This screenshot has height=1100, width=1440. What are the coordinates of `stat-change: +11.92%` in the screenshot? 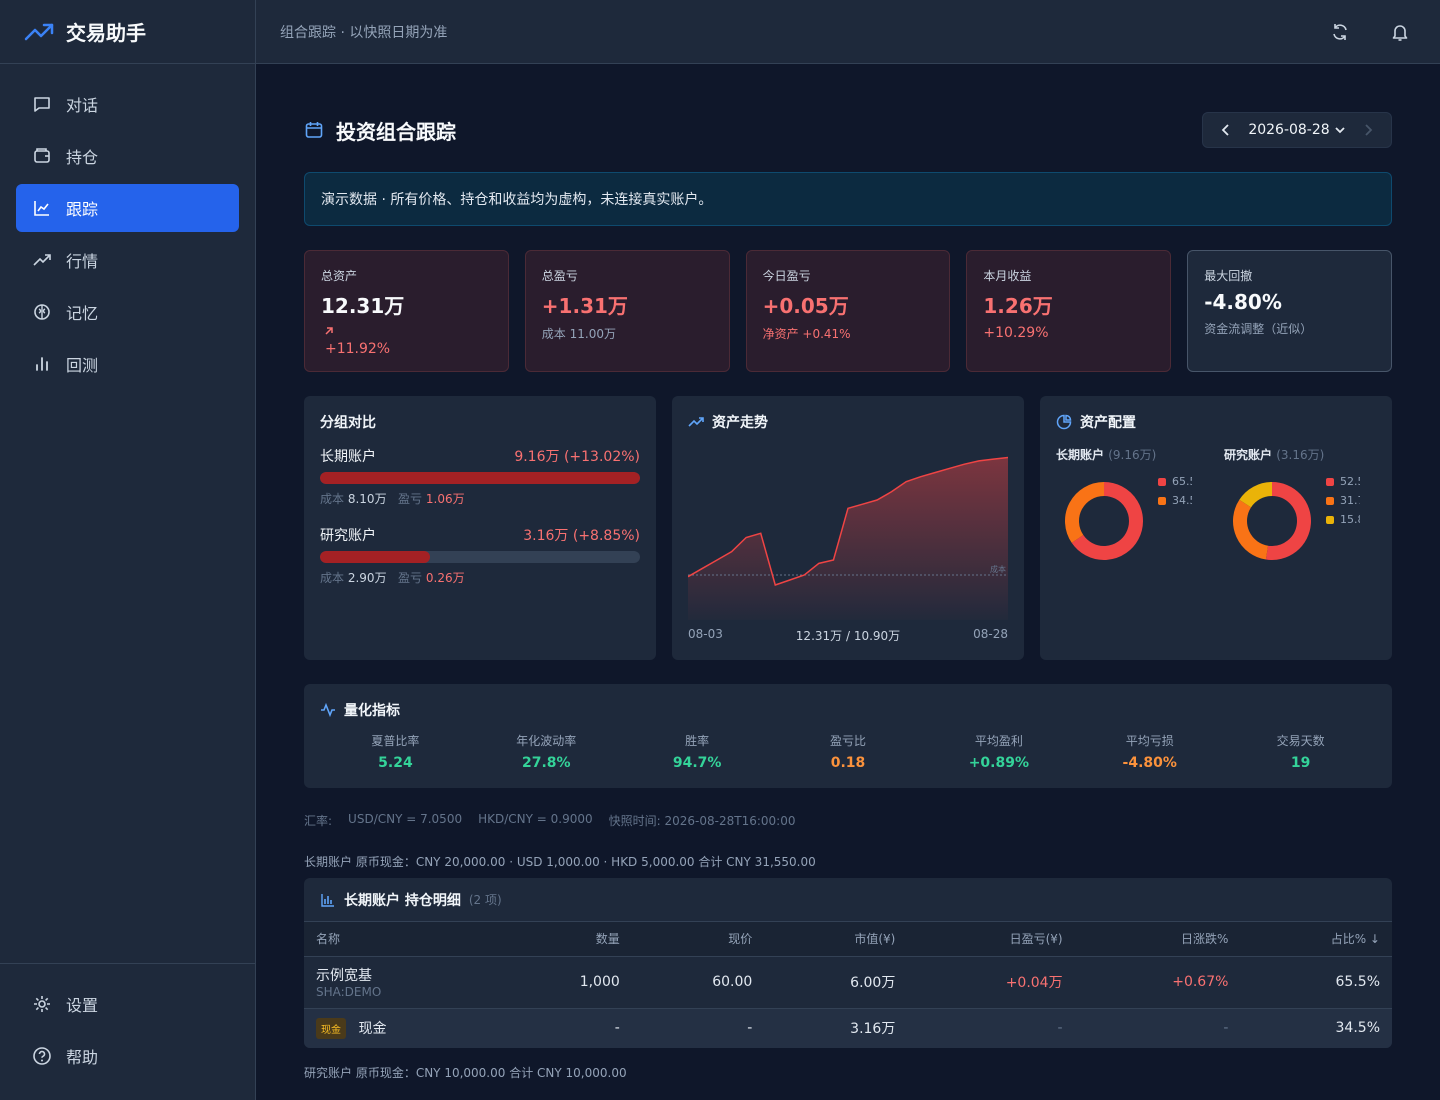 It's located at (406, 341).